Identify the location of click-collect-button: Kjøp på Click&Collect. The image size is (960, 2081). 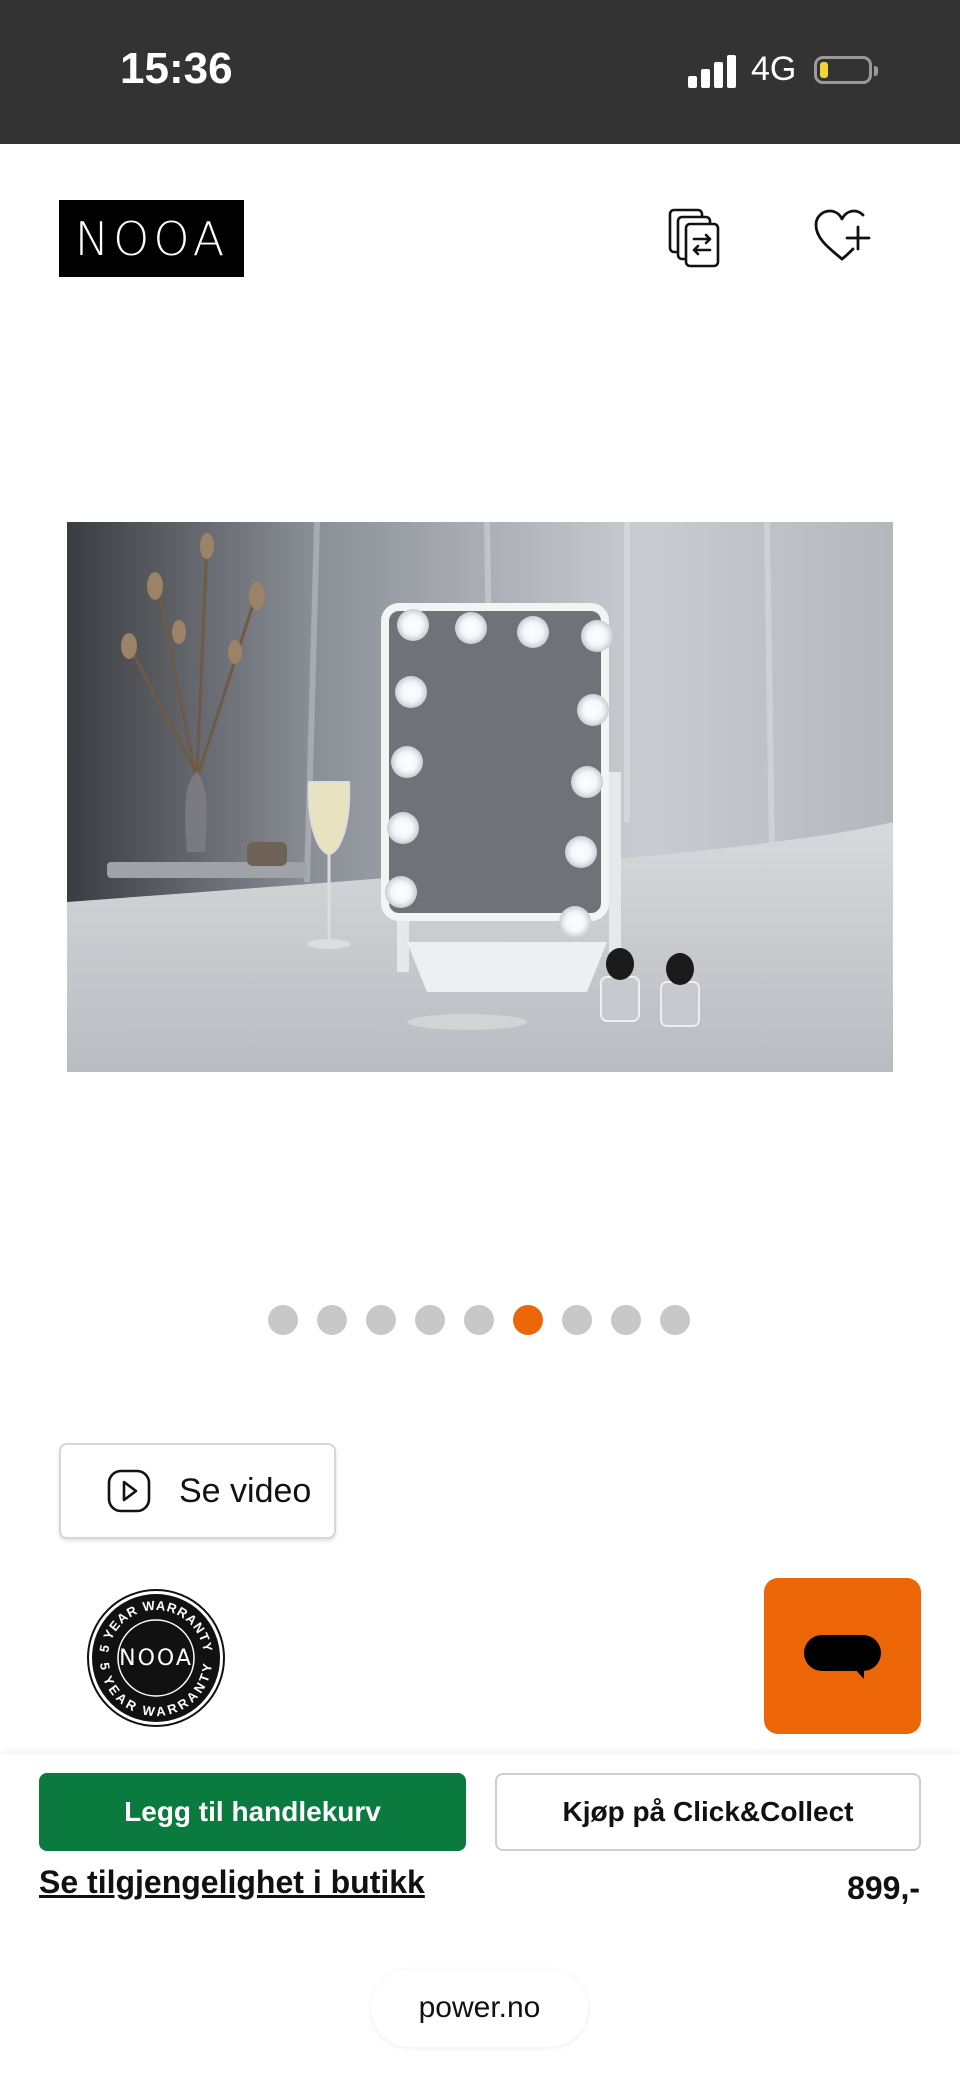
(708, 1812).